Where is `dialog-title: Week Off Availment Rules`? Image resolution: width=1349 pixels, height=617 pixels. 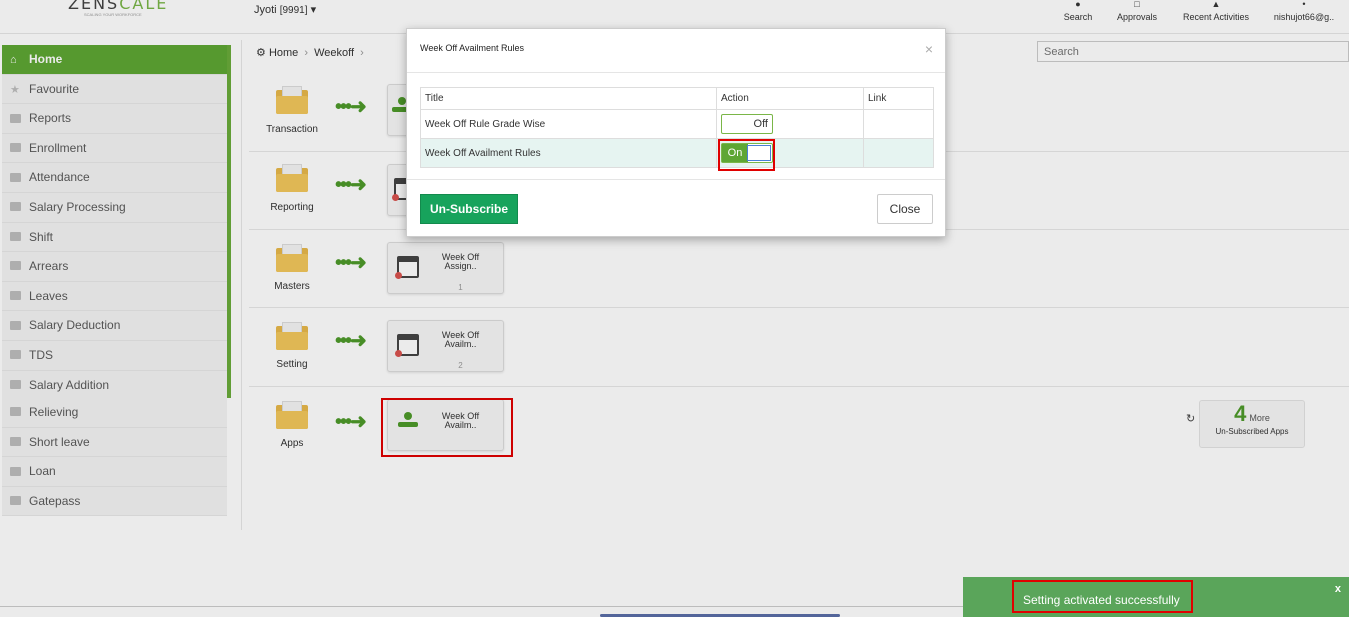
dialog-title: Week Off Availment Rules is located at coordinates (472, 48).